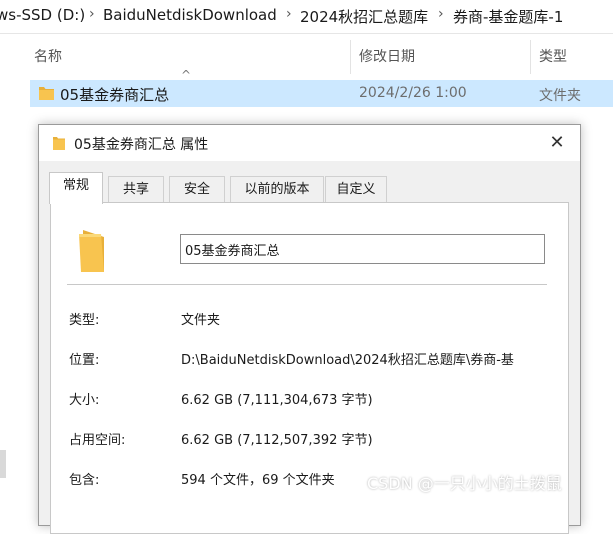  I want to click on location-value: D:\BaiduNetdiskDownload\2024秋招汇总题库\券商-基, so click(372, 358).